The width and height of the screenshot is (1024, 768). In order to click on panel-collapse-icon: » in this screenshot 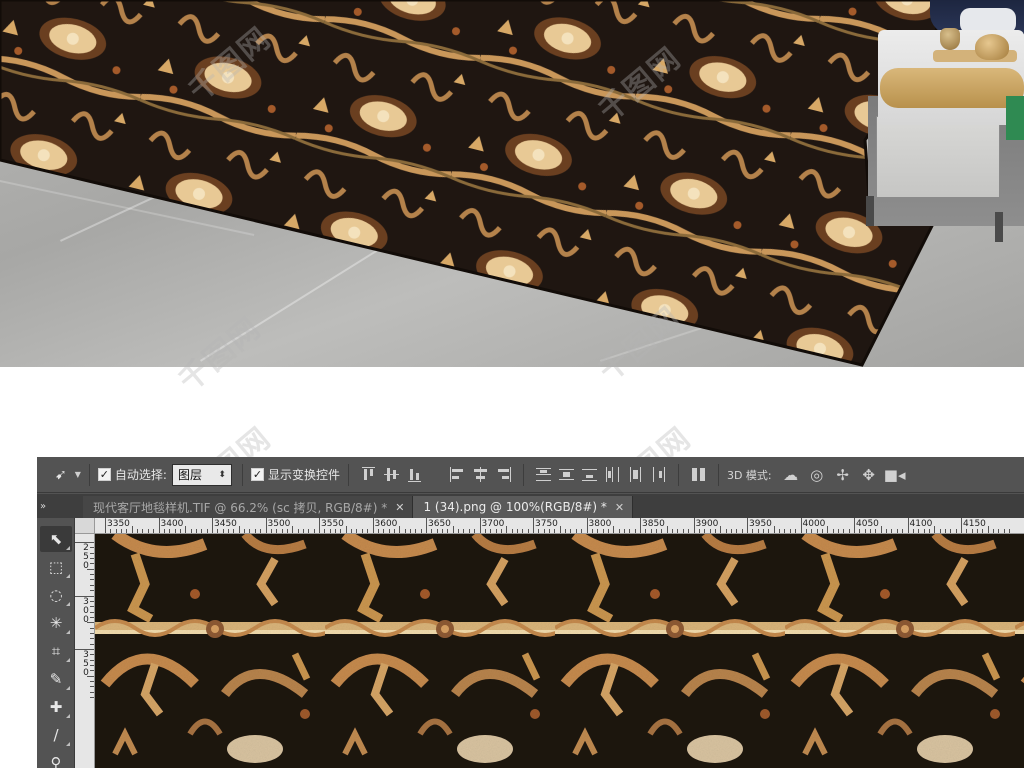, I will do `click(60, 506)`.